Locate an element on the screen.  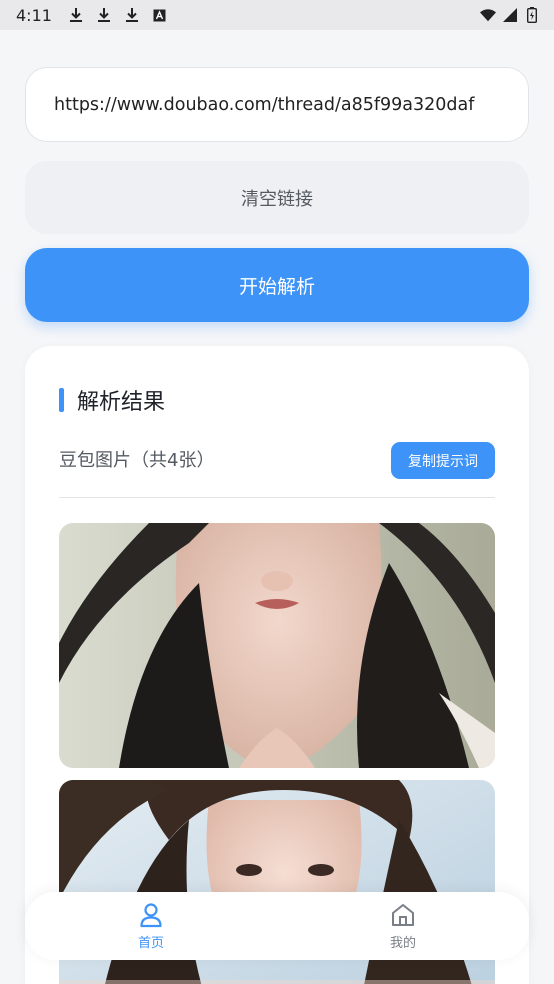
start-parse-button: 开始解析 is located at coordinates (277, 285).